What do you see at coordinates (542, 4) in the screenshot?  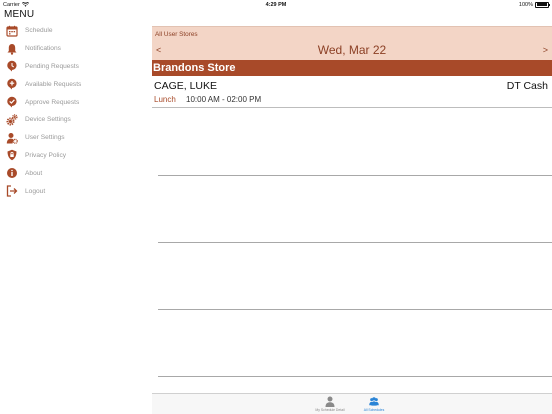 I see `battery-icon` at bounding box center [542, 4].